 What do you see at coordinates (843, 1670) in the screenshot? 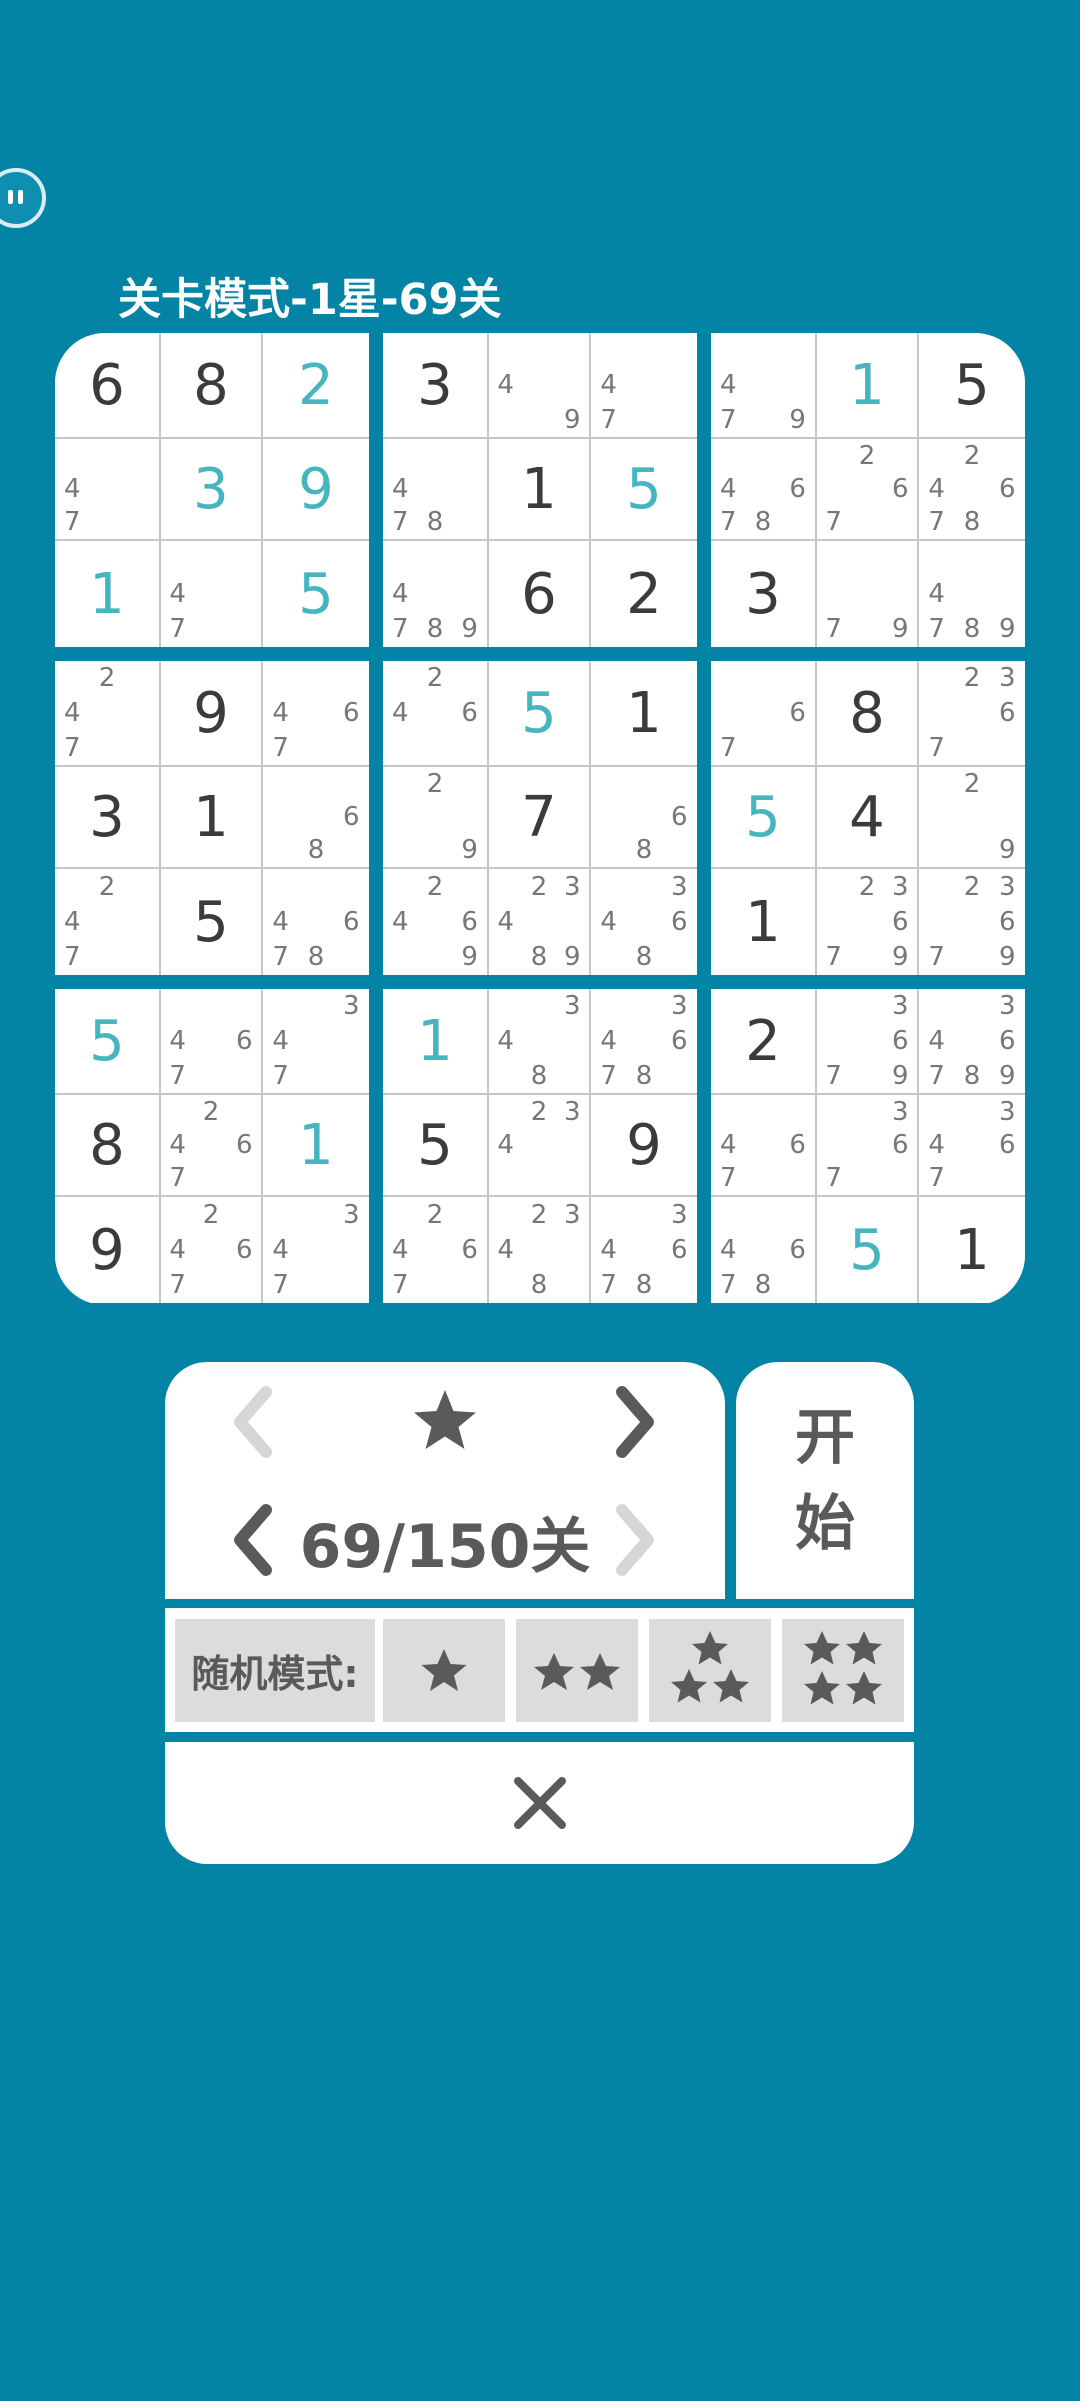
I see `random-4-star-button` at bounding box center [843, 1670].